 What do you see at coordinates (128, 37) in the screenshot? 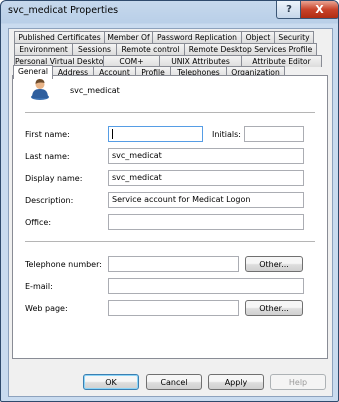
I see `tab-member-of: Member Of` at bounding box center [128, 37].